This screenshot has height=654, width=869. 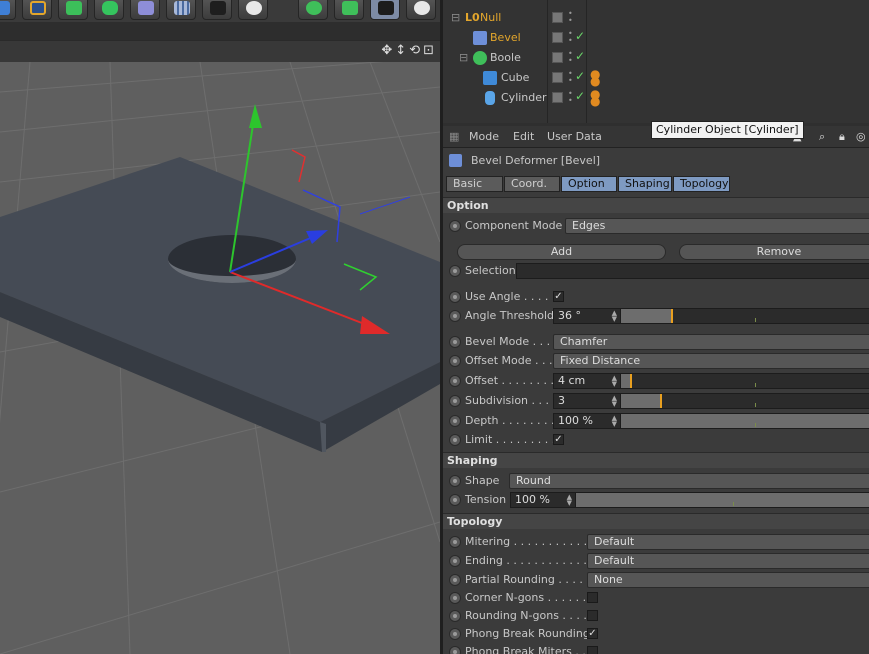 What do you see at coordinates (454, 136) in the screenshot?
I see `grip-icon: ▦` at bounding box center [454, 136].